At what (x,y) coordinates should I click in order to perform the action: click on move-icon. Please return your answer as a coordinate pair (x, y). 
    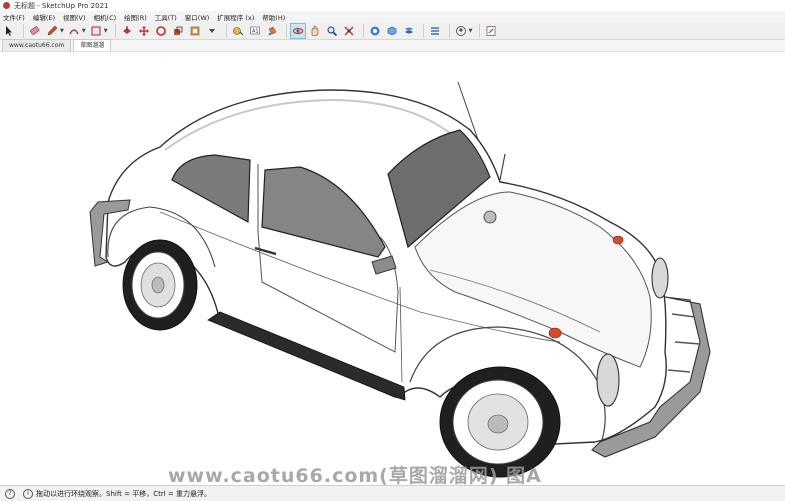
    Looking at the image, I should click on (144, 31).